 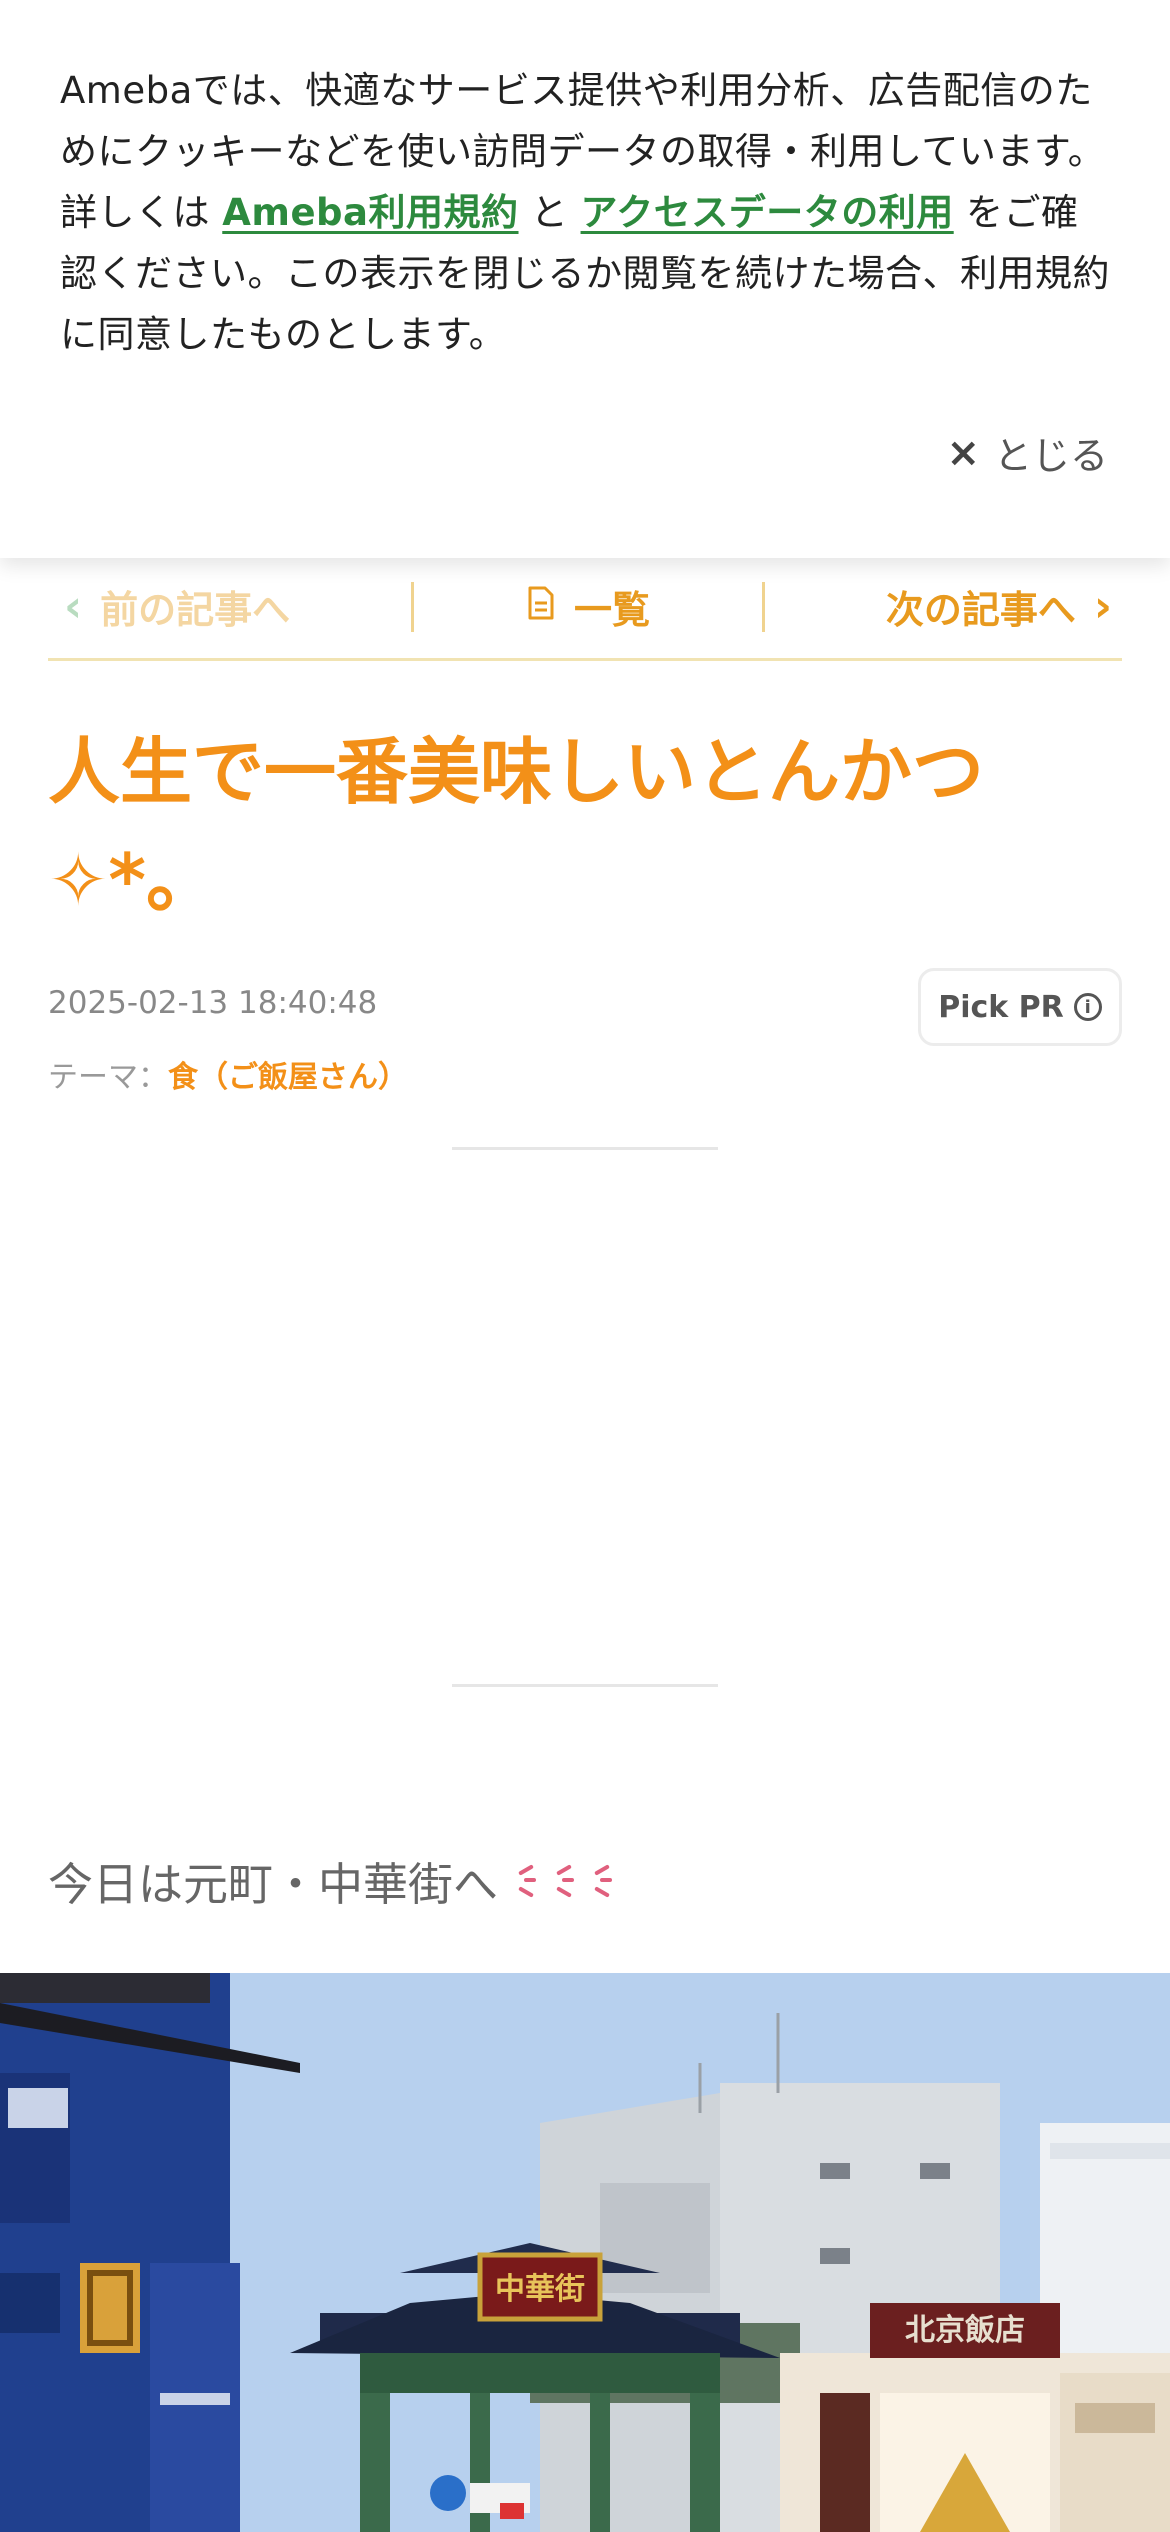 I want to click on article-datetime: 2025-02-13 18:40:48, so click(x=213, y=1003).